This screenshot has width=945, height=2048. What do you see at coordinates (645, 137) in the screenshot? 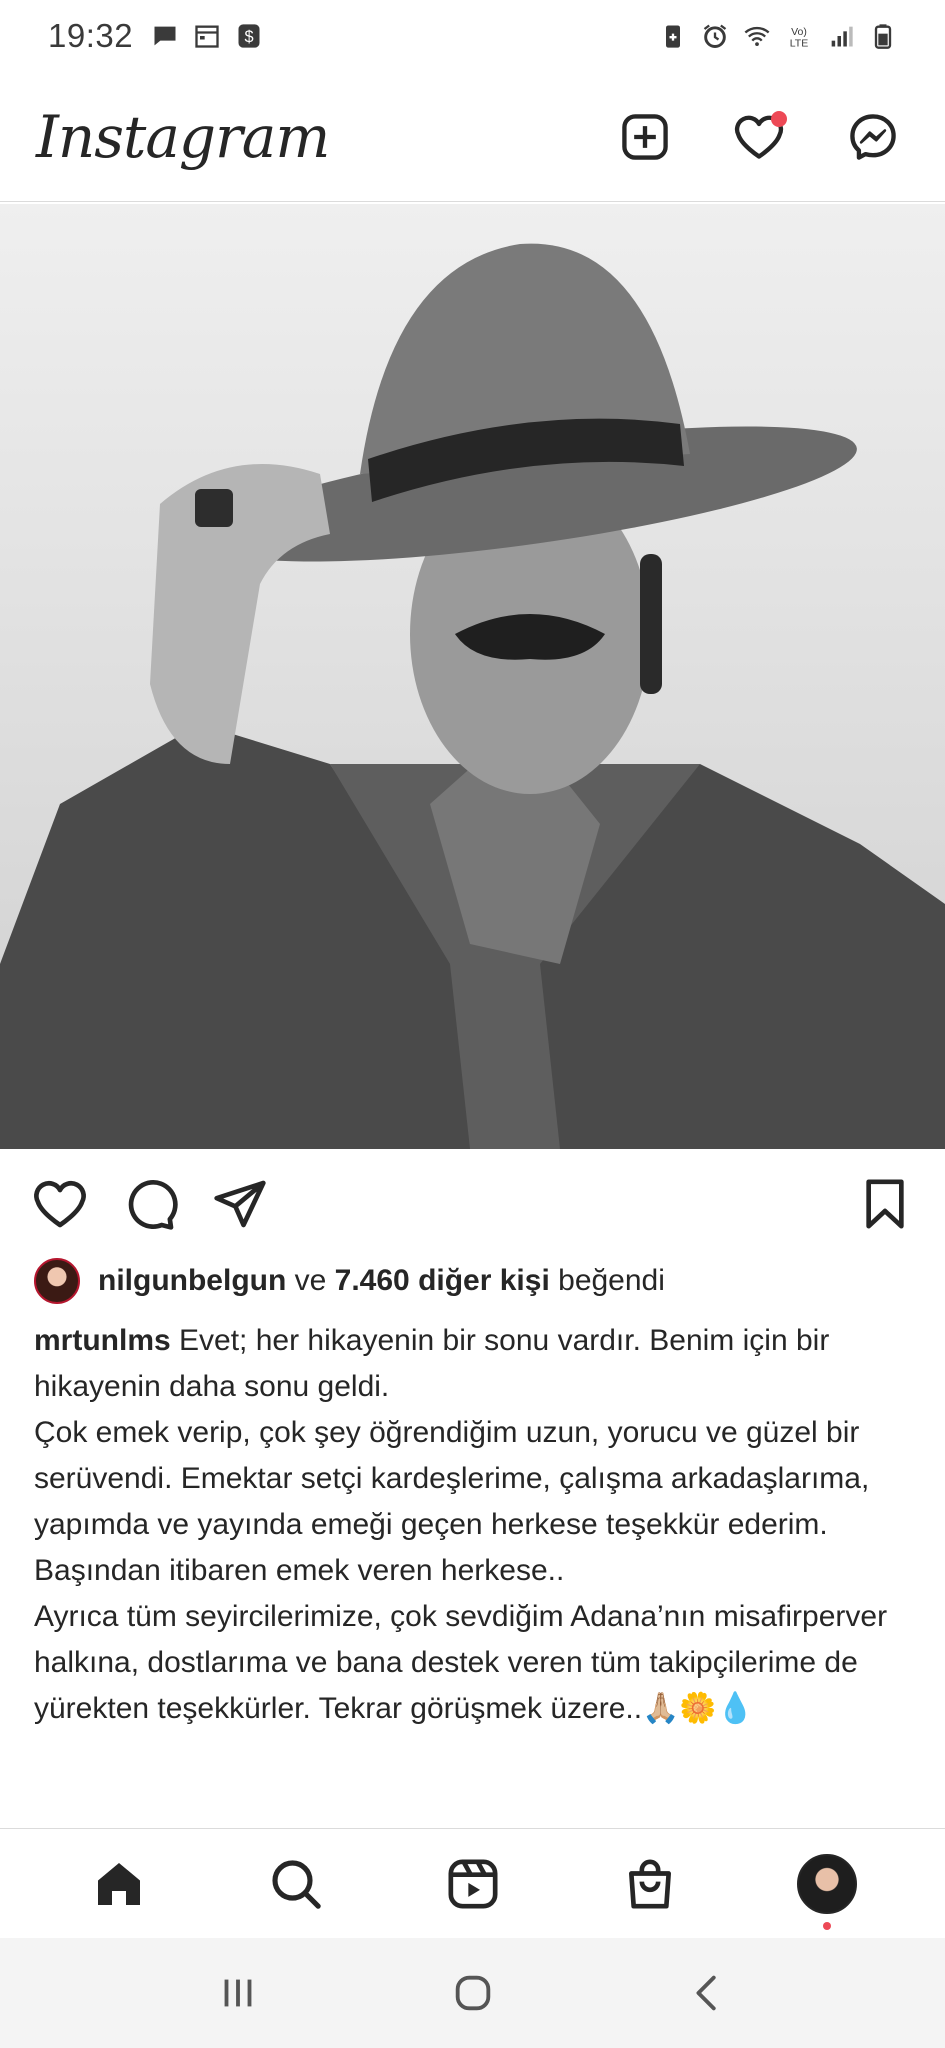
I see `new-post-icon` at bounding box center [645, 137].